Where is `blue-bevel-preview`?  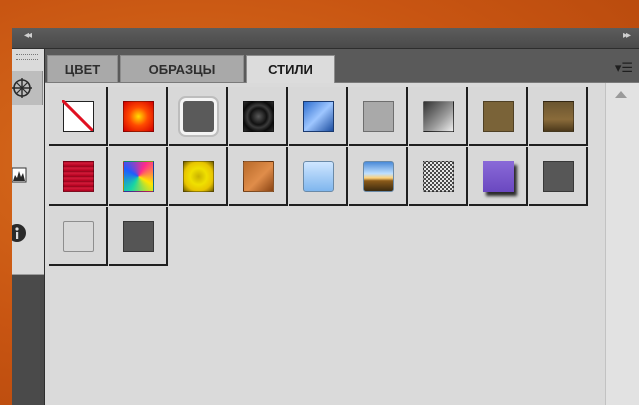
blue-bevel-preview is located at coordinates (318, 116).